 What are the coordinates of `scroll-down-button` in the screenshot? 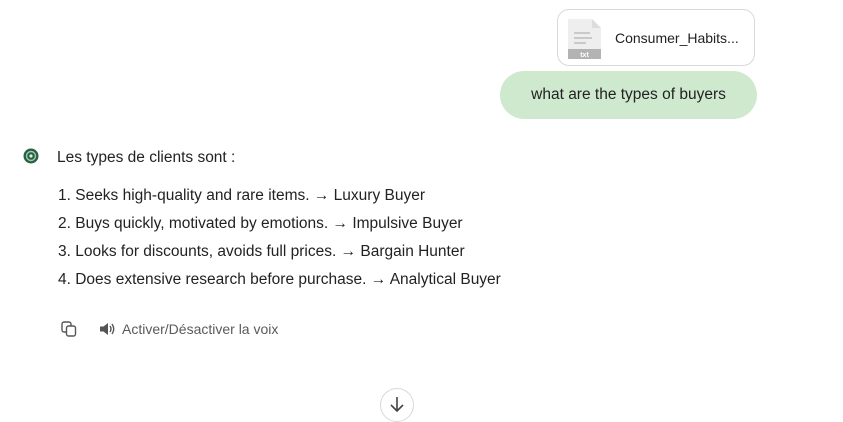 It's located at (397, 405).